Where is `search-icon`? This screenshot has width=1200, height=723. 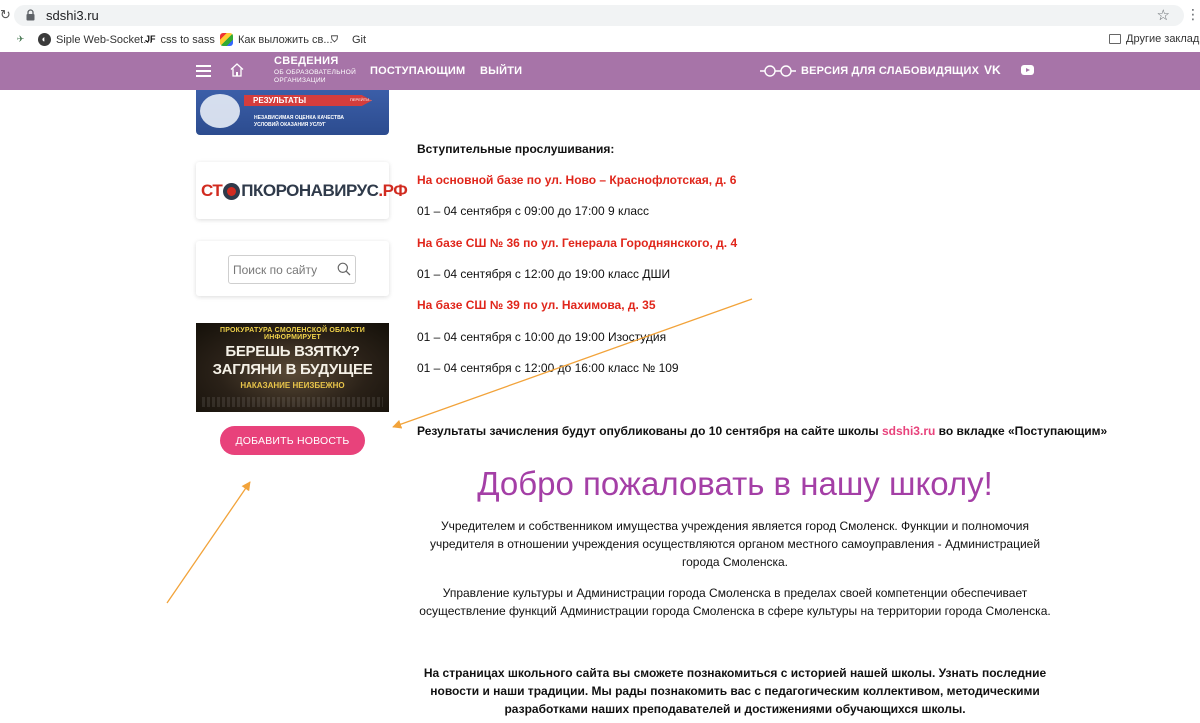 search-icon is located at coordinates (344, 269).